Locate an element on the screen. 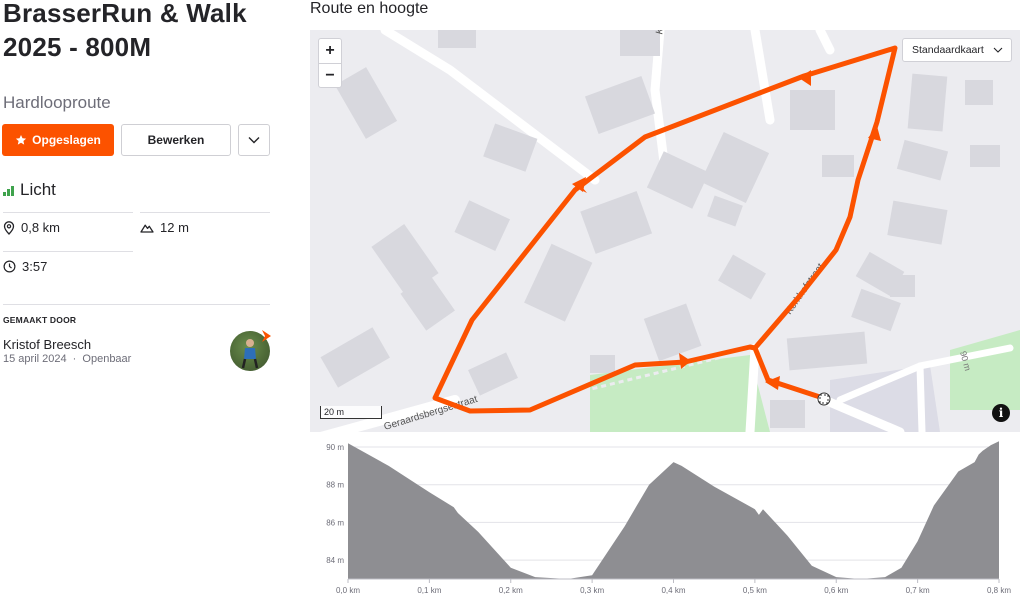  route-meta: 15 april 2024 · Openbaar is located at coordinates (67, 359).